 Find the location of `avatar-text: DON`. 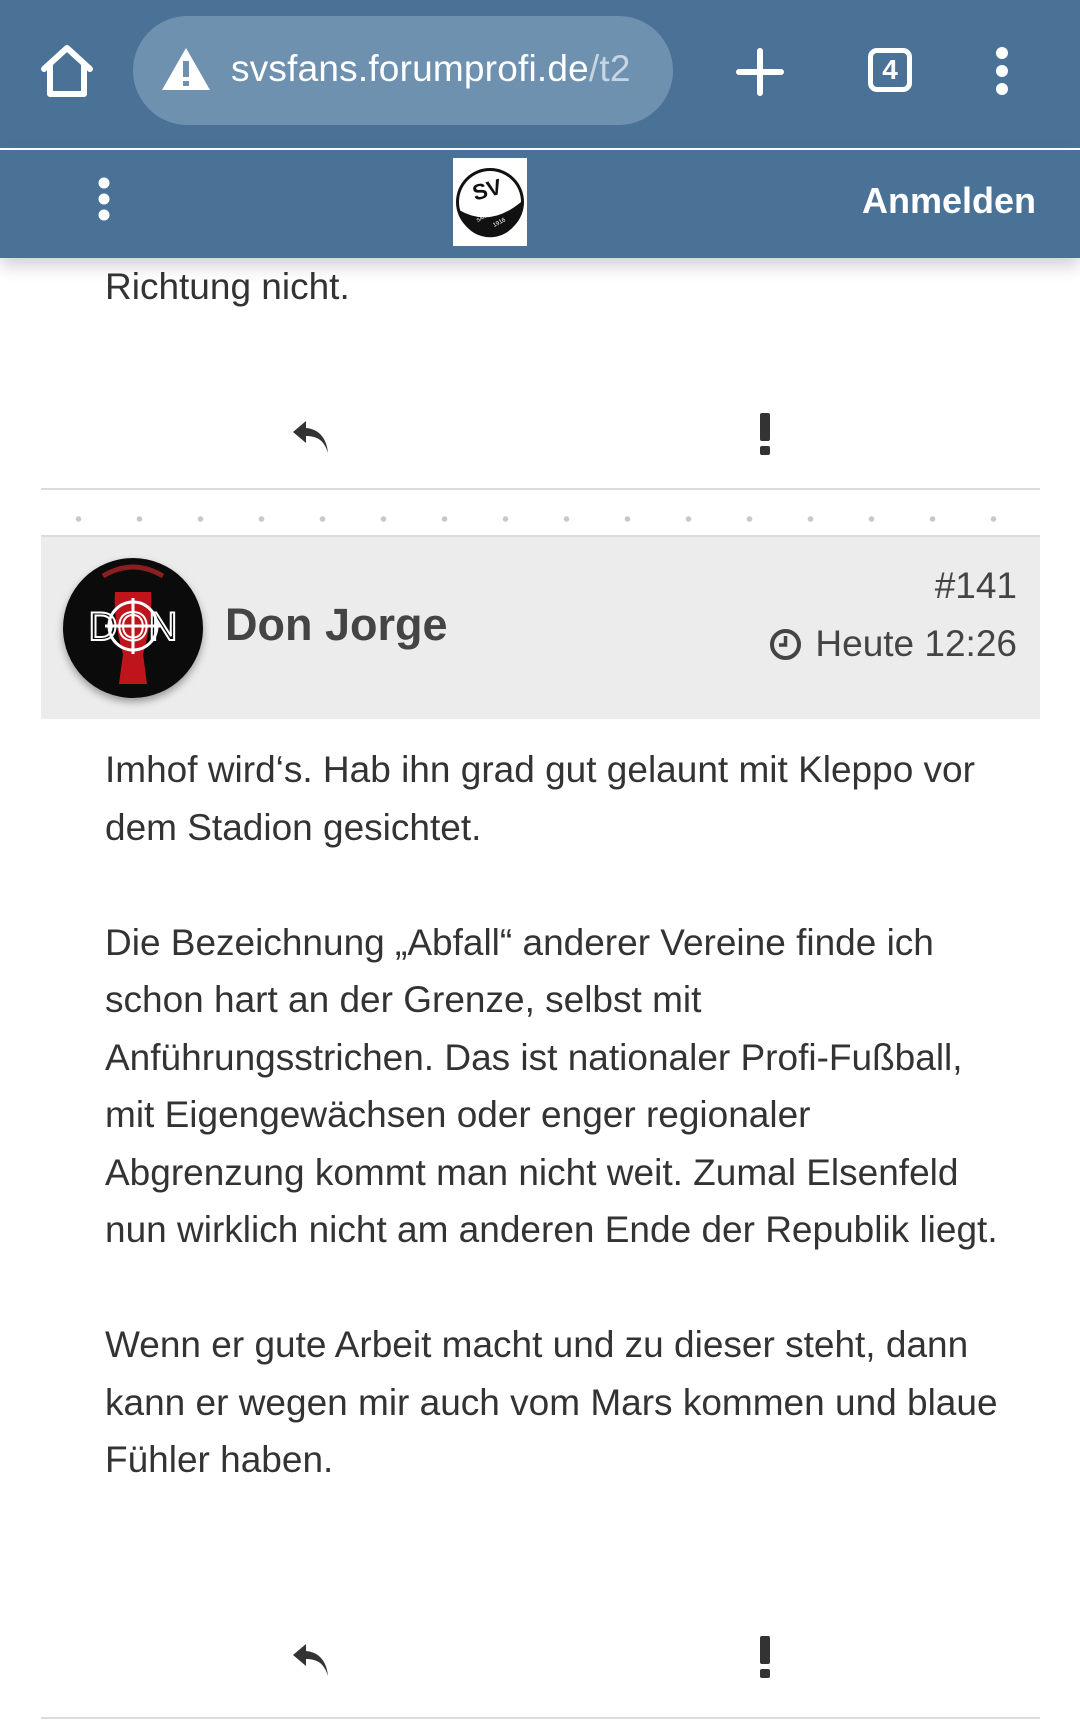

avatar-text: DON is located at coordinates (133, 627).